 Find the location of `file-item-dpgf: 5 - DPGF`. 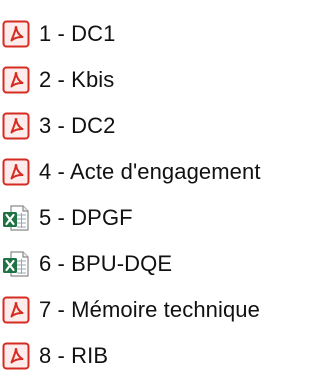

file-item-dpgf: 5 - DPGF is located at coordinates (67, 218).